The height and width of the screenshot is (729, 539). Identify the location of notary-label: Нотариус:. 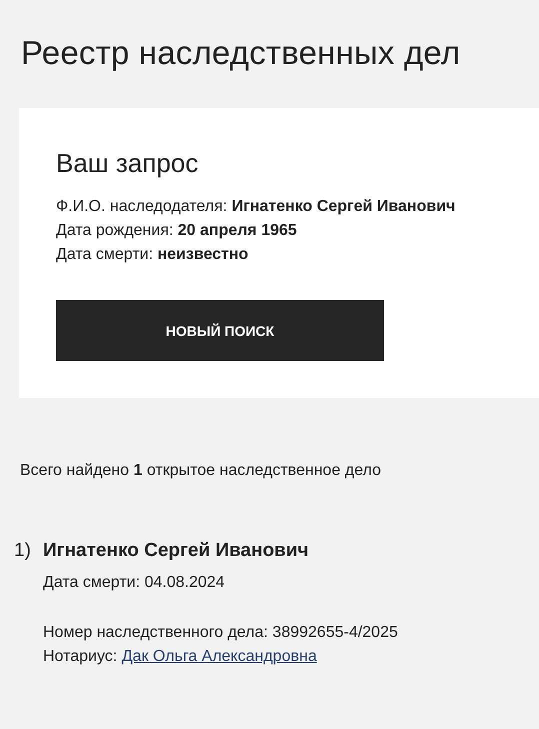
(80, 656).